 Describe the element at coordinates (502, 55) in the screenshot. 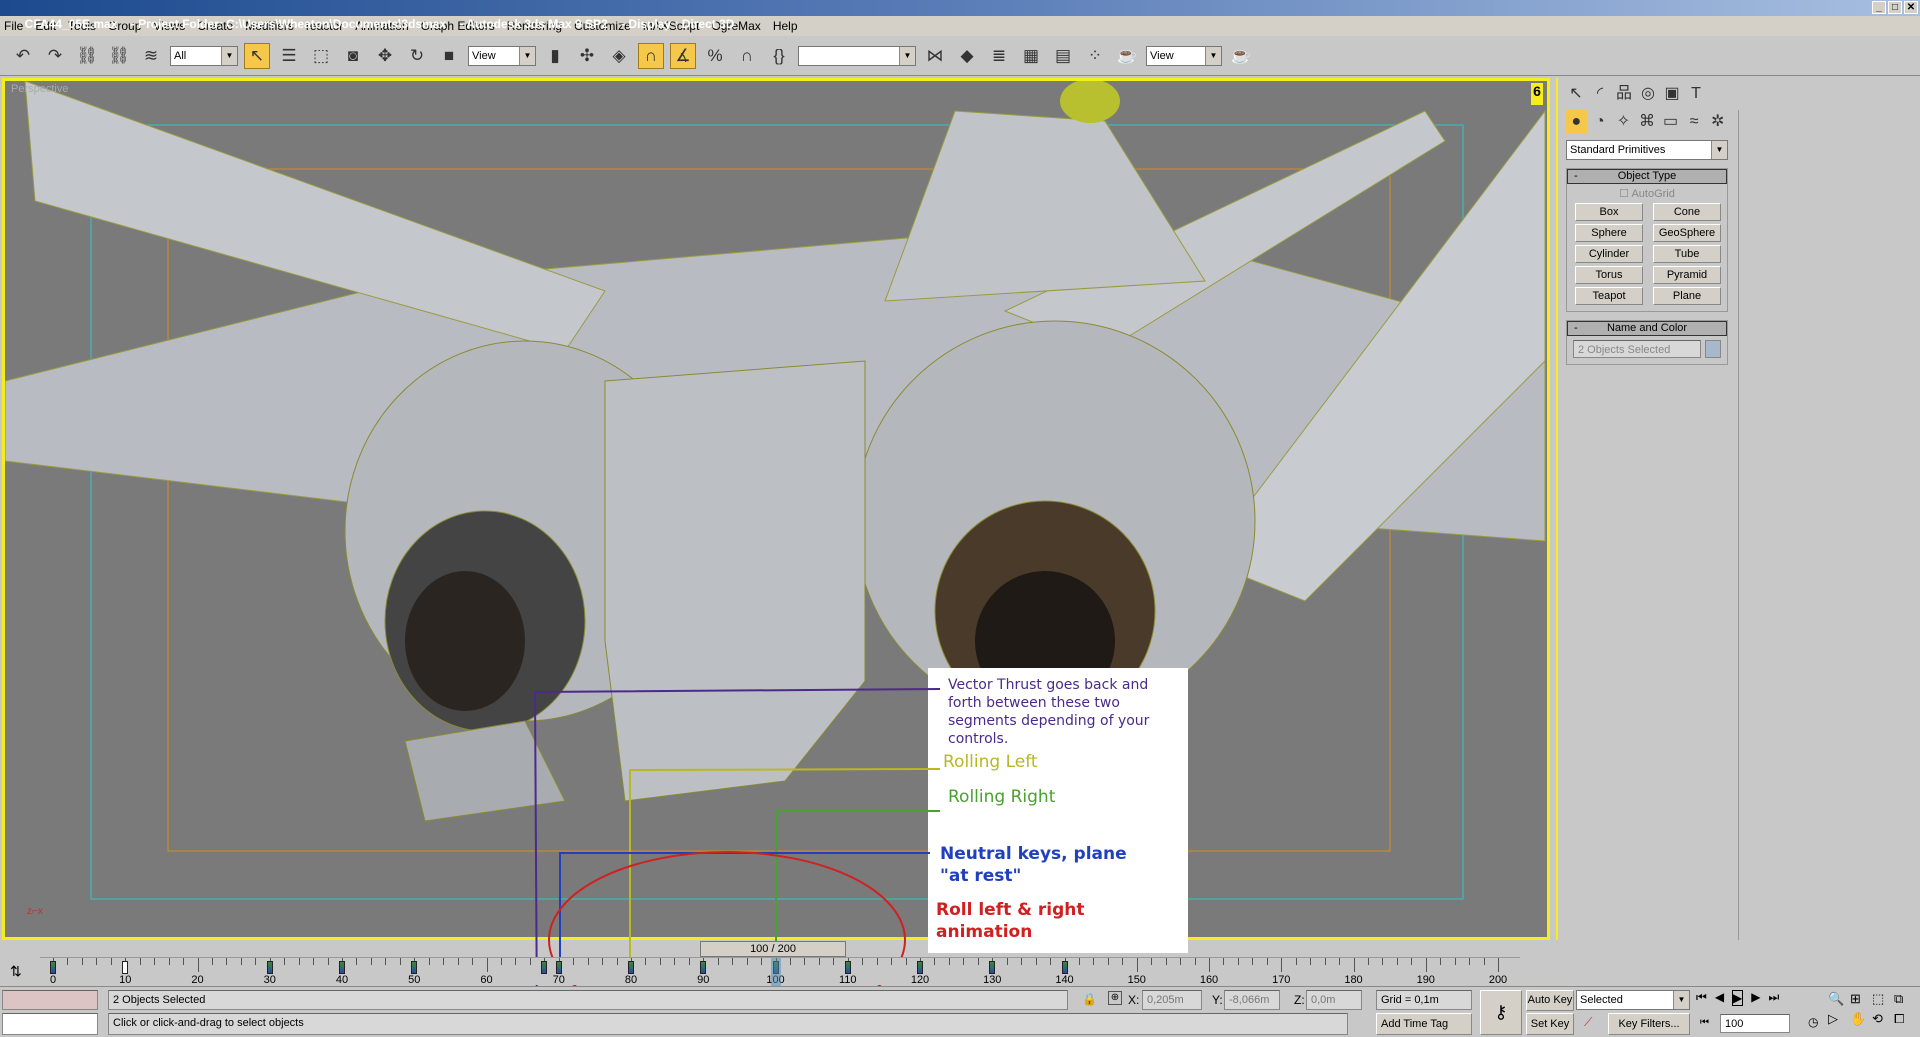

I see `ref-coord-dropdown: View` at that location.